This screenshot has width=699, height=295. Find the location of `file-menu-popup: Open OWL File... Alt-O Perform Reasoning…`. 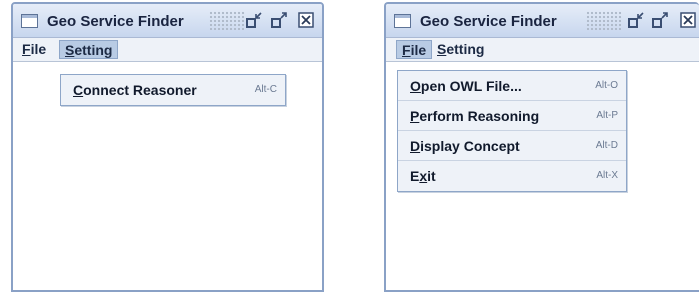

file-menu-popup: Open OWL File... Alt-O Perform Reasoning… is located at coordinates (512, 131).